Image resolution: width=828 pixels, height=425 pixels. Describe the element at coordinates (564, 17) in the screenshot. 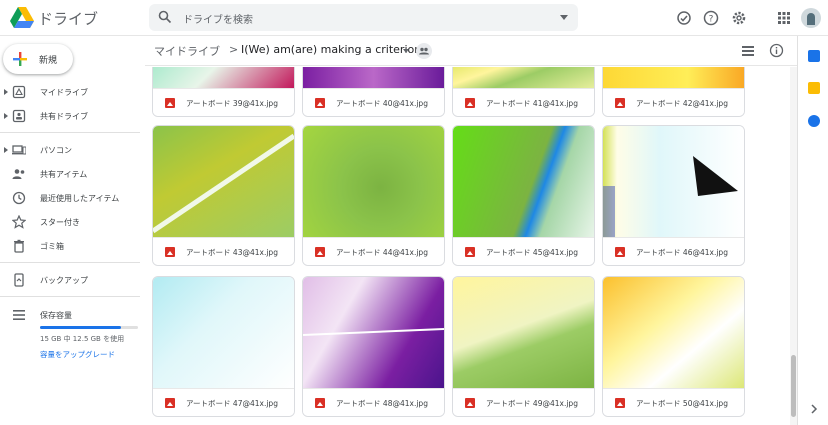

I see `search-options-icon` at that location.